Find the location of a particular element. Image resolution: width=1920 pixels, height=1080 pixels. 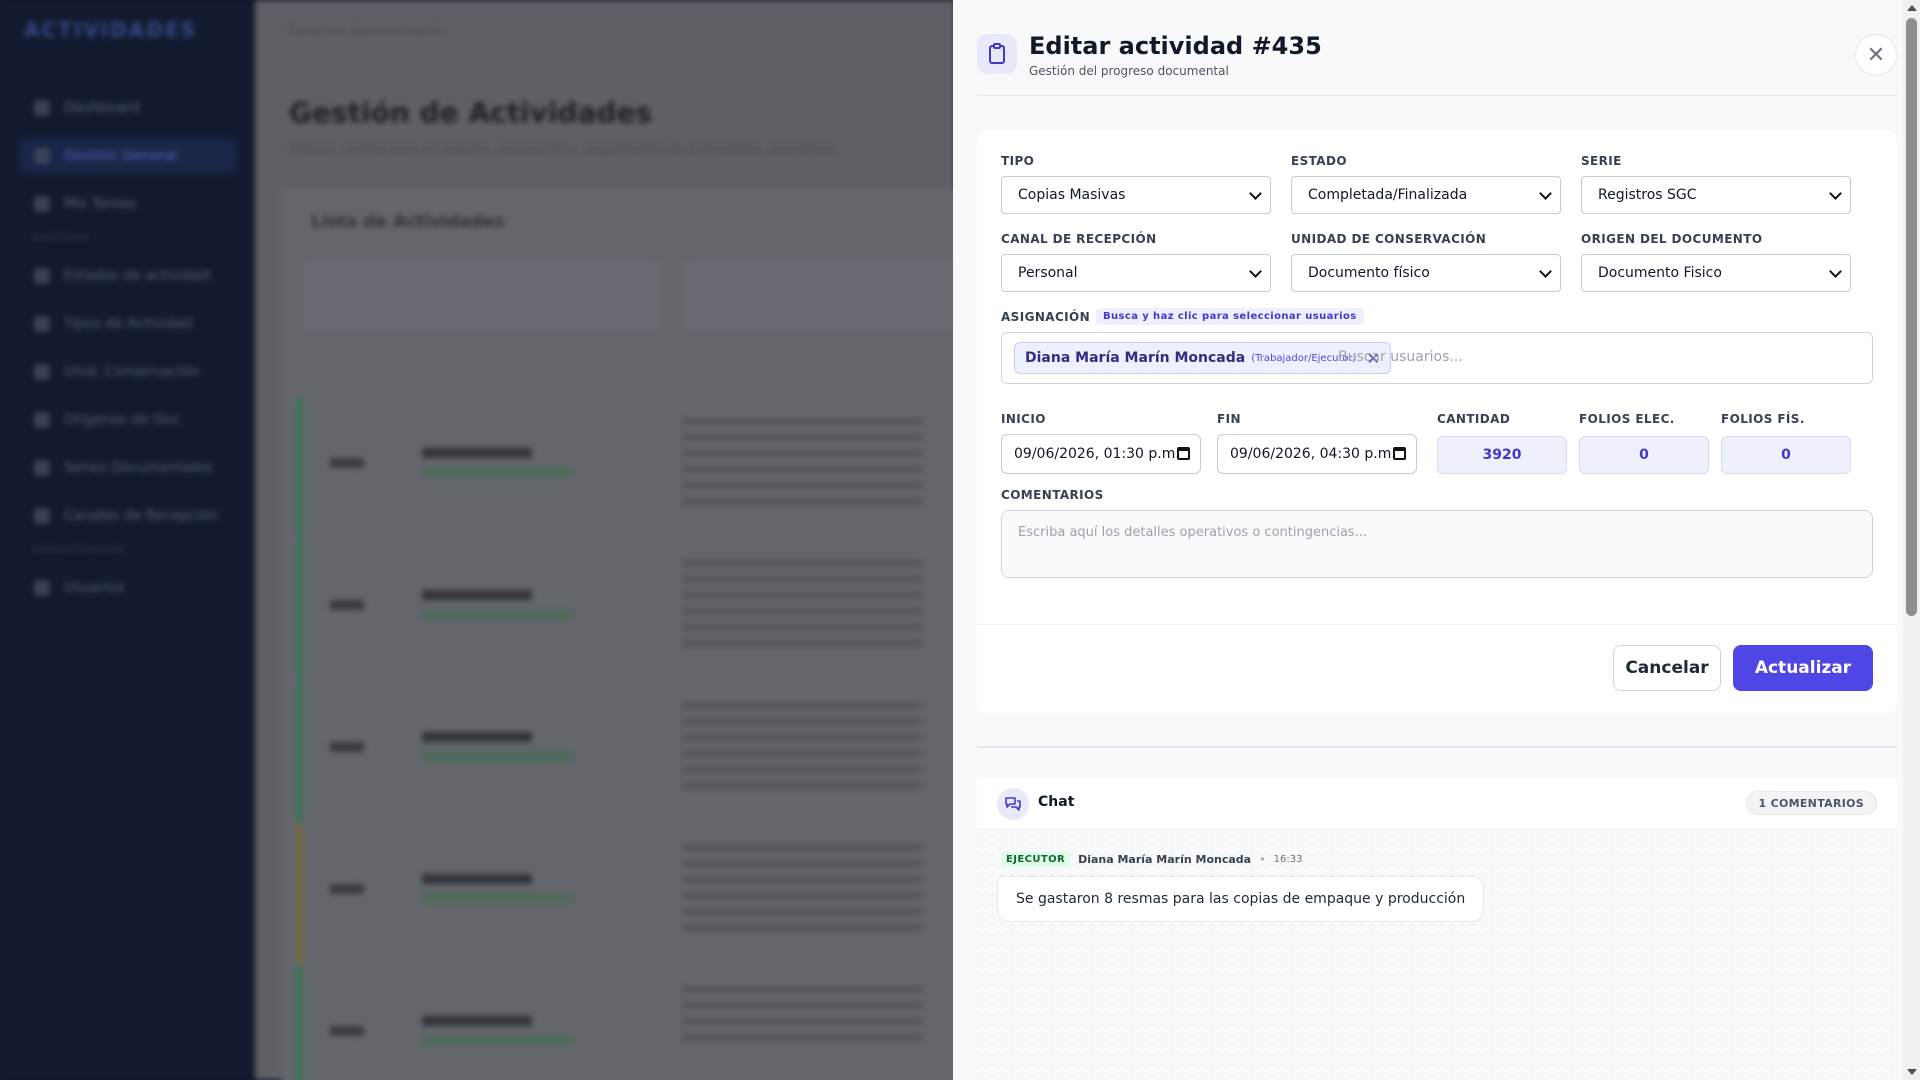

fin-label: FIN is located at coordinates (1229, 419).